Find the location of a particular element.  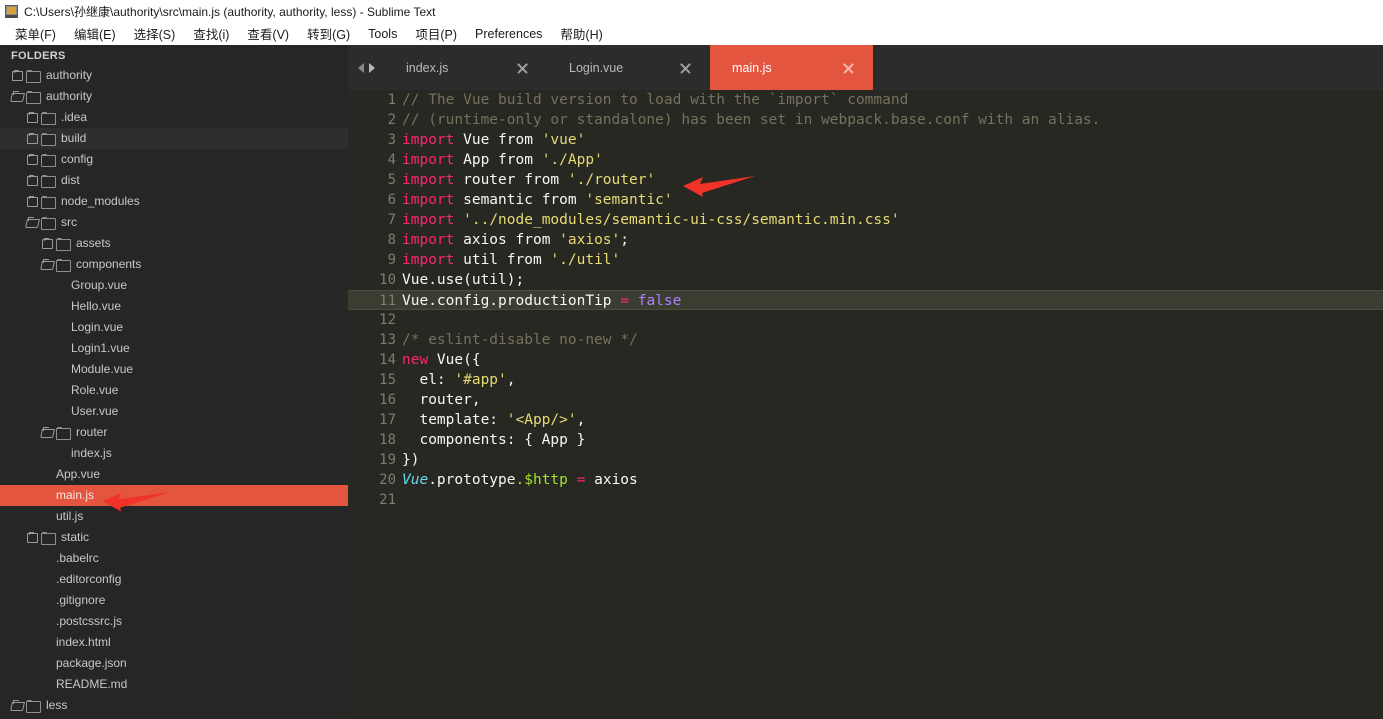

menu-edit: 编辑(E) is located at coordinates (95, 33).